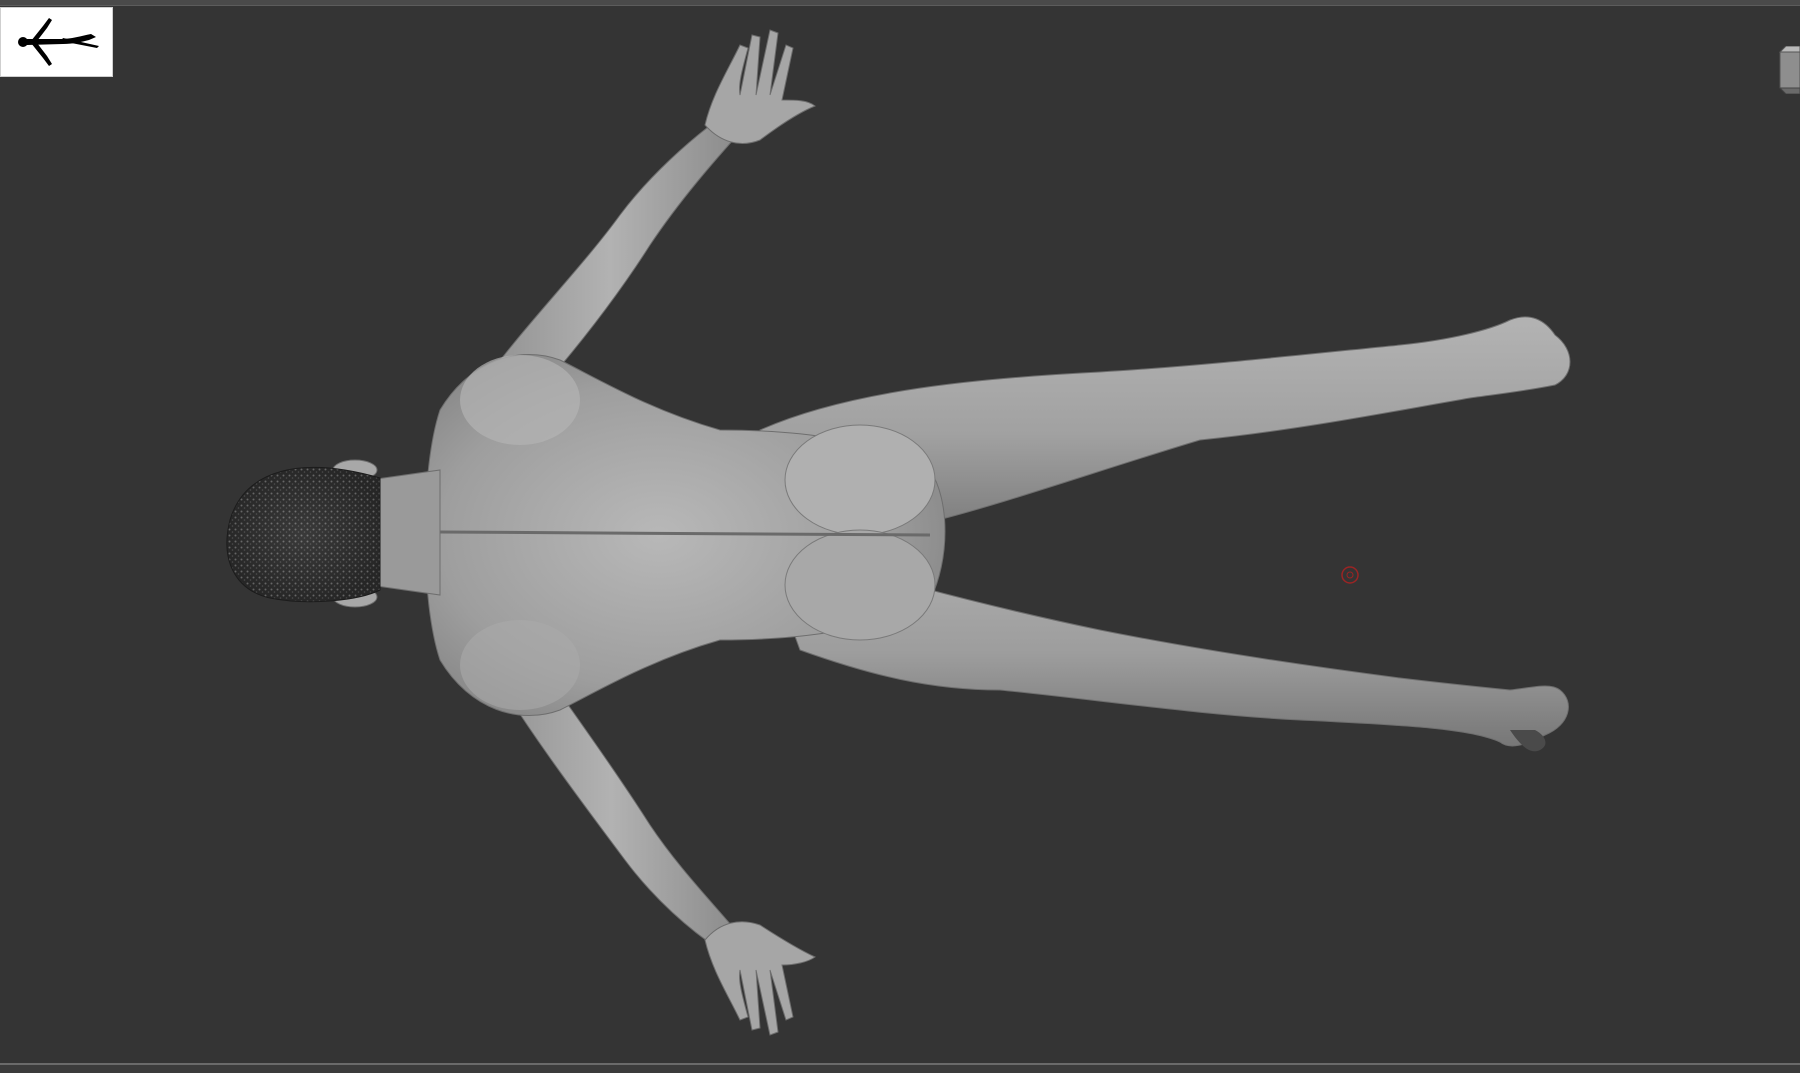 The width and height of the screenshot is (1800, 1073). I want to click on nav-cube-icon, so click(1789, 70).